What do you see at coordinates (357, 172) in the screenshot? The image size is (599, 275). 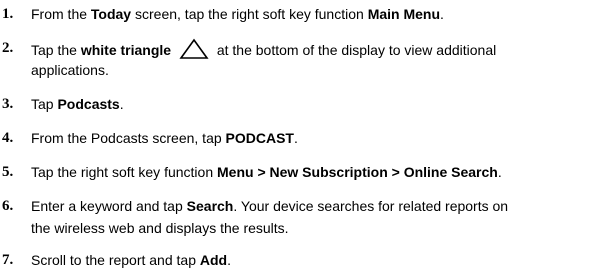 I see `step-emphasis: Menu > New Subscription > Online Search` at bounding box center [357, 172].